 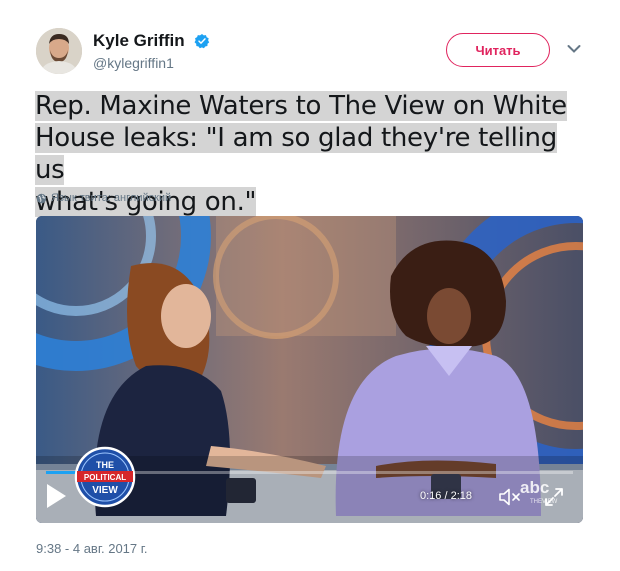 What do you see at coordinates (446, 496) in the screenshot?
I see `video-time: 0:16 / 2:18` at bounding box center [446, 496].